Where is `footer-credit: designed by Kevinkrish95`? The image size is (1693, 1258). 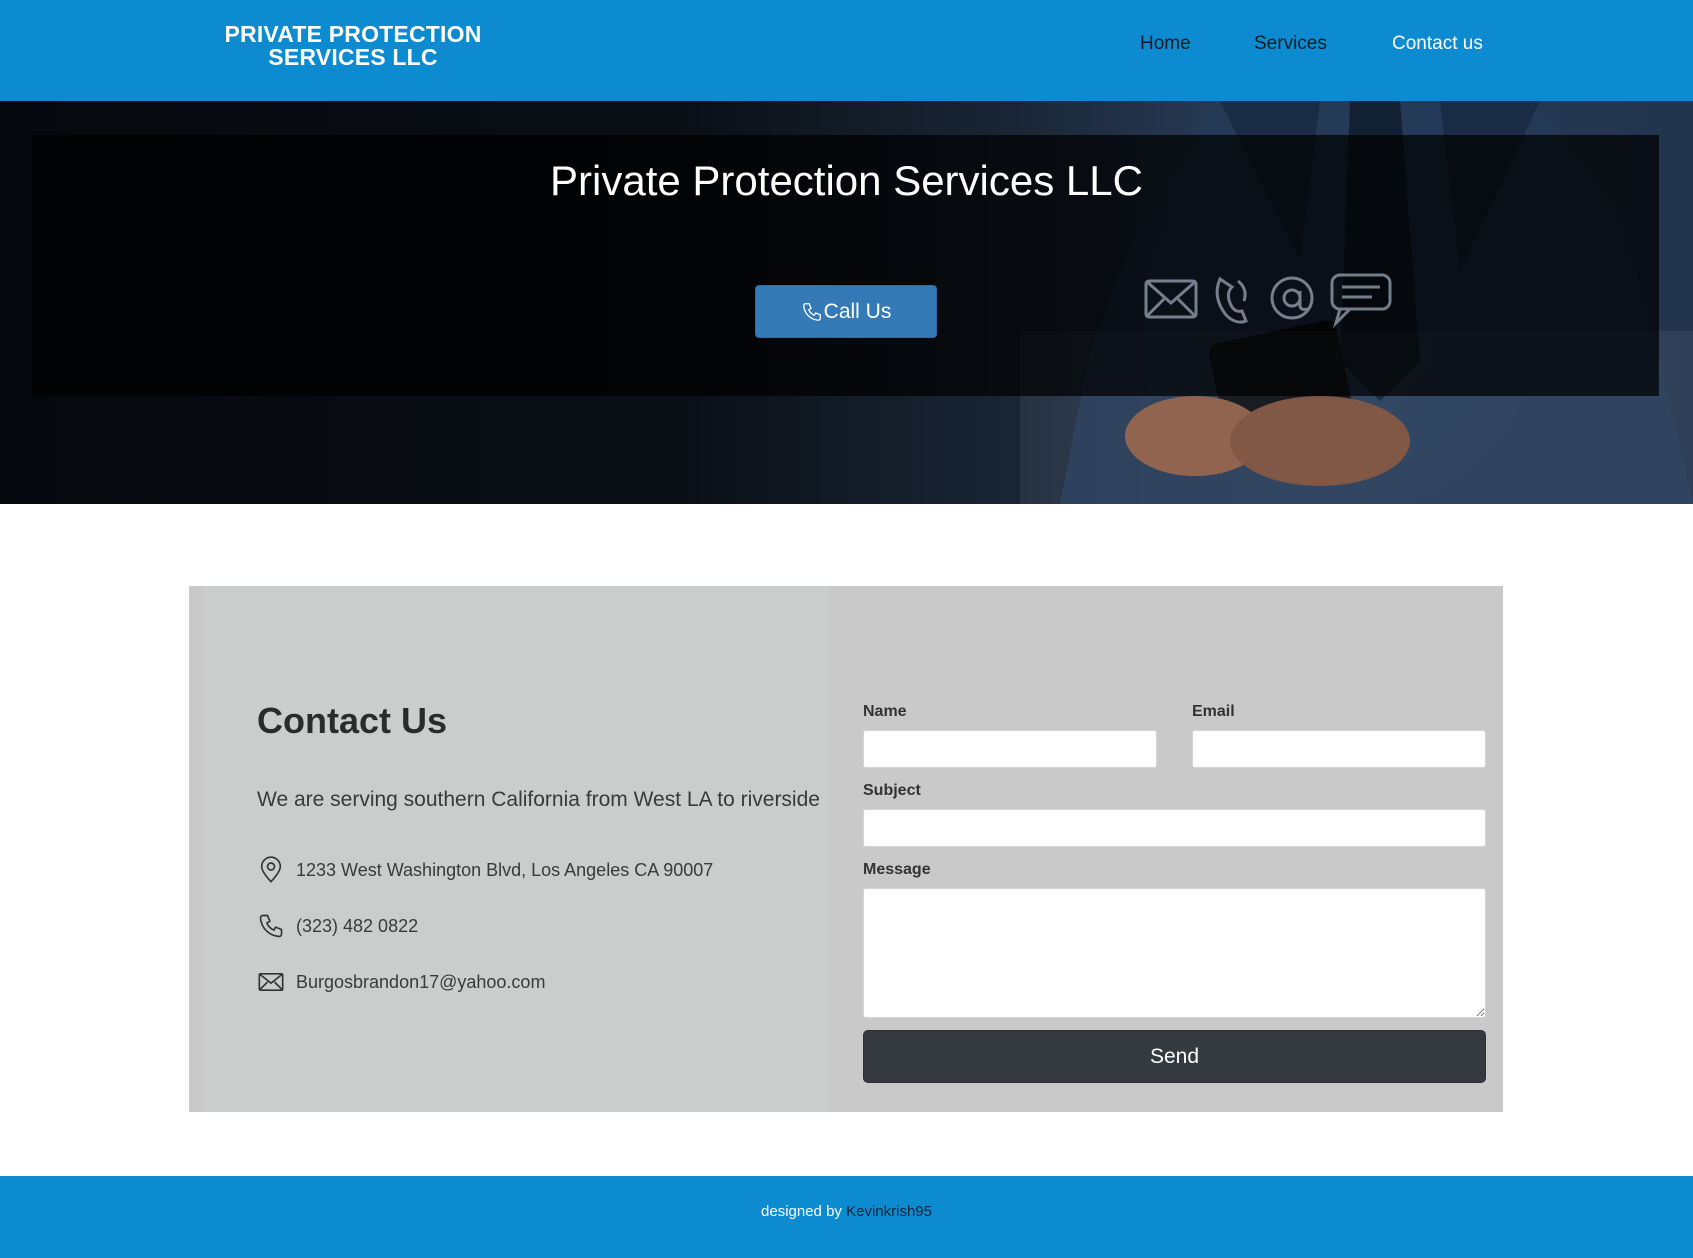 footer-credit: designed by Kevinkrish95 is located at coordinates (846, 1212).